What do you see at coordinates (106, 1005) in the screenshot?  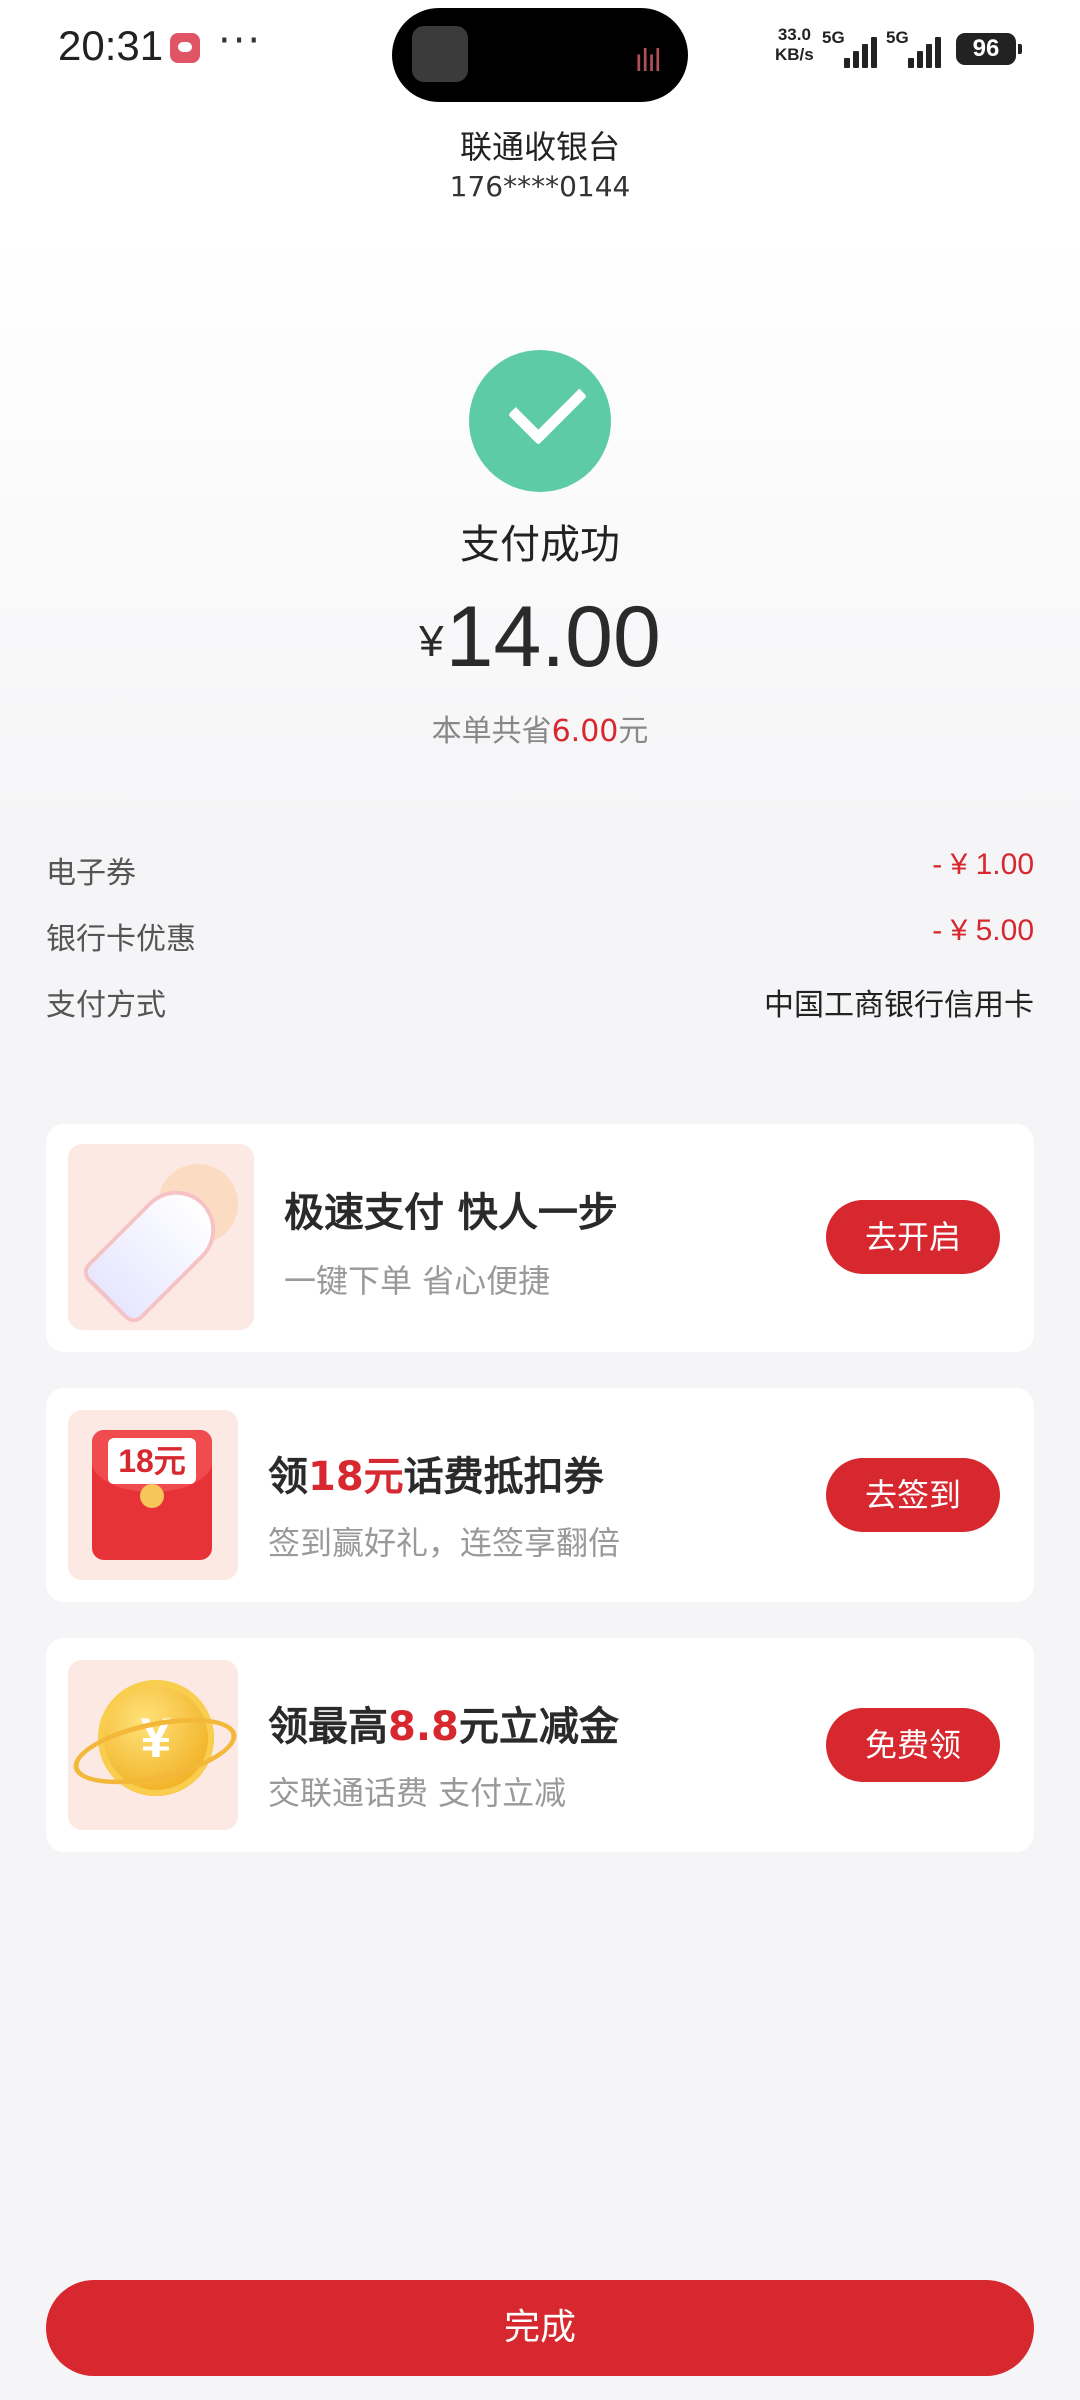 I see `detail-label: 支付方式` at bounding box center [106, 1005].